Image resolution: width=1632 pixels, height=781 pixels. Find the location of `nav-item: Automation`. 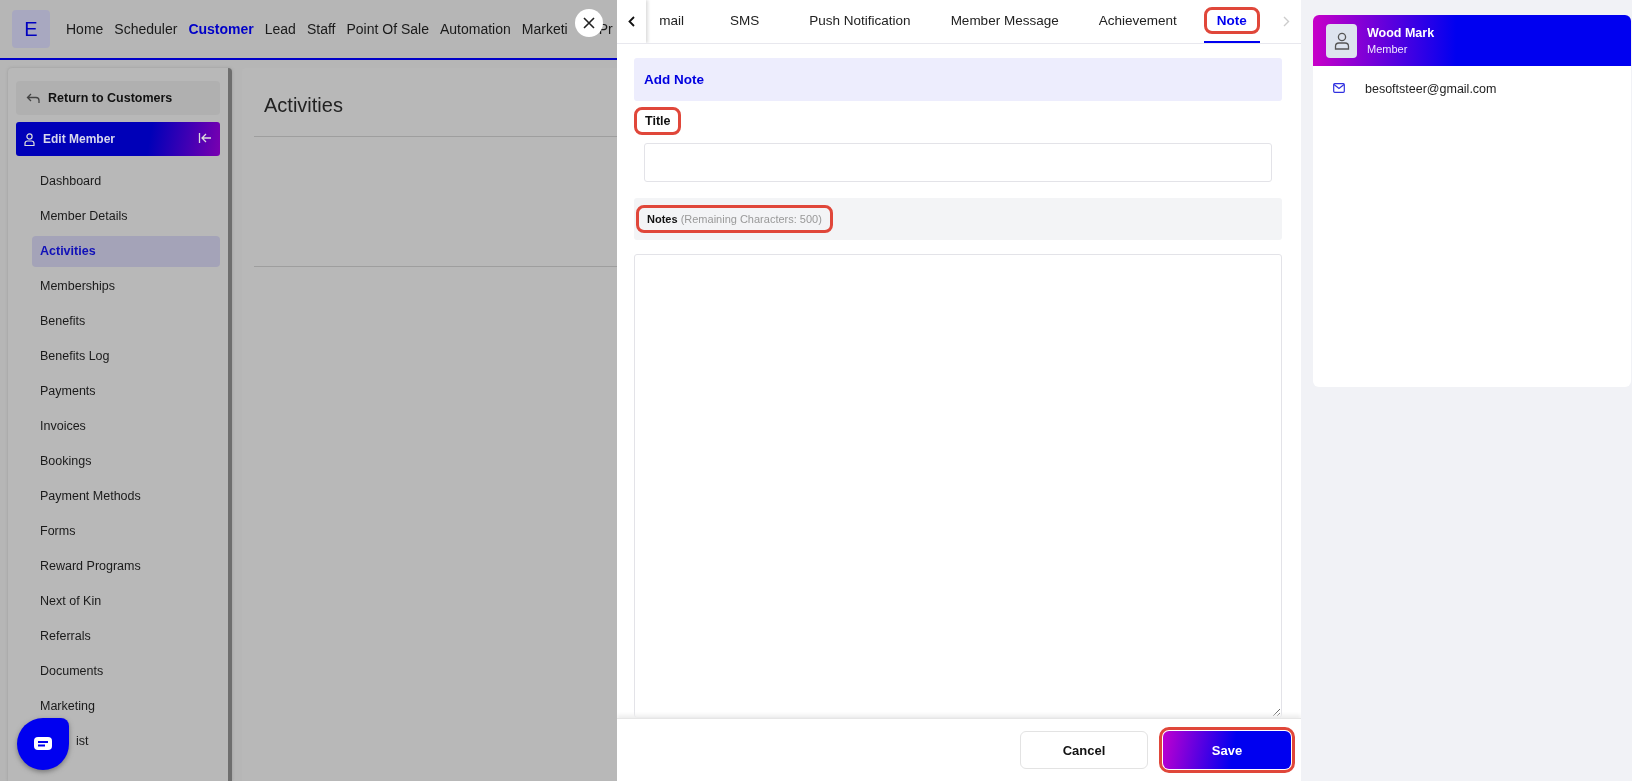

nav-item: Automation is located at coordinates (475, 29).